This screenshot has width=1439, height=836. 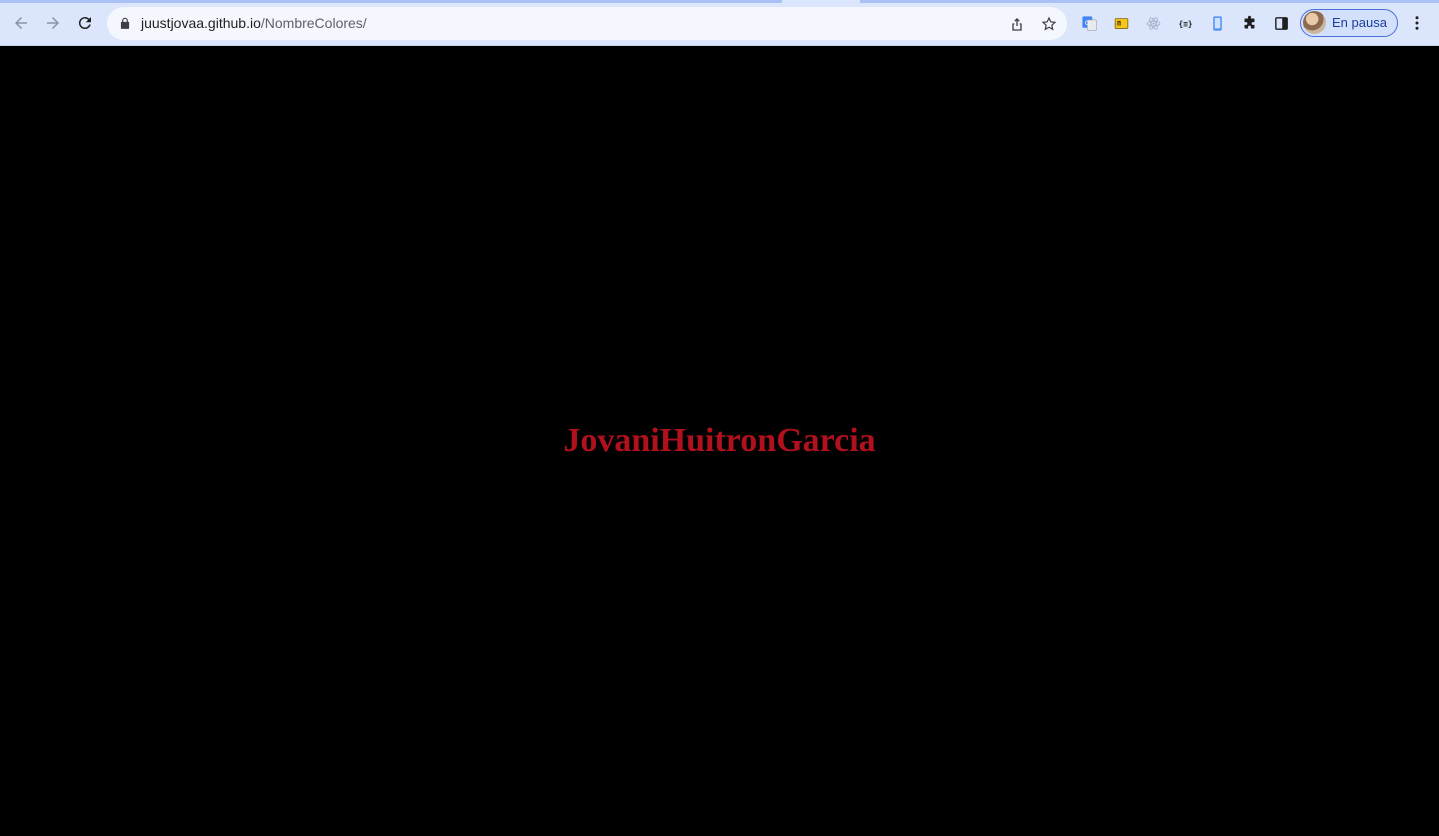 I want to click on json-viewer-icon: {≡}, so click(x=1185, y=23).